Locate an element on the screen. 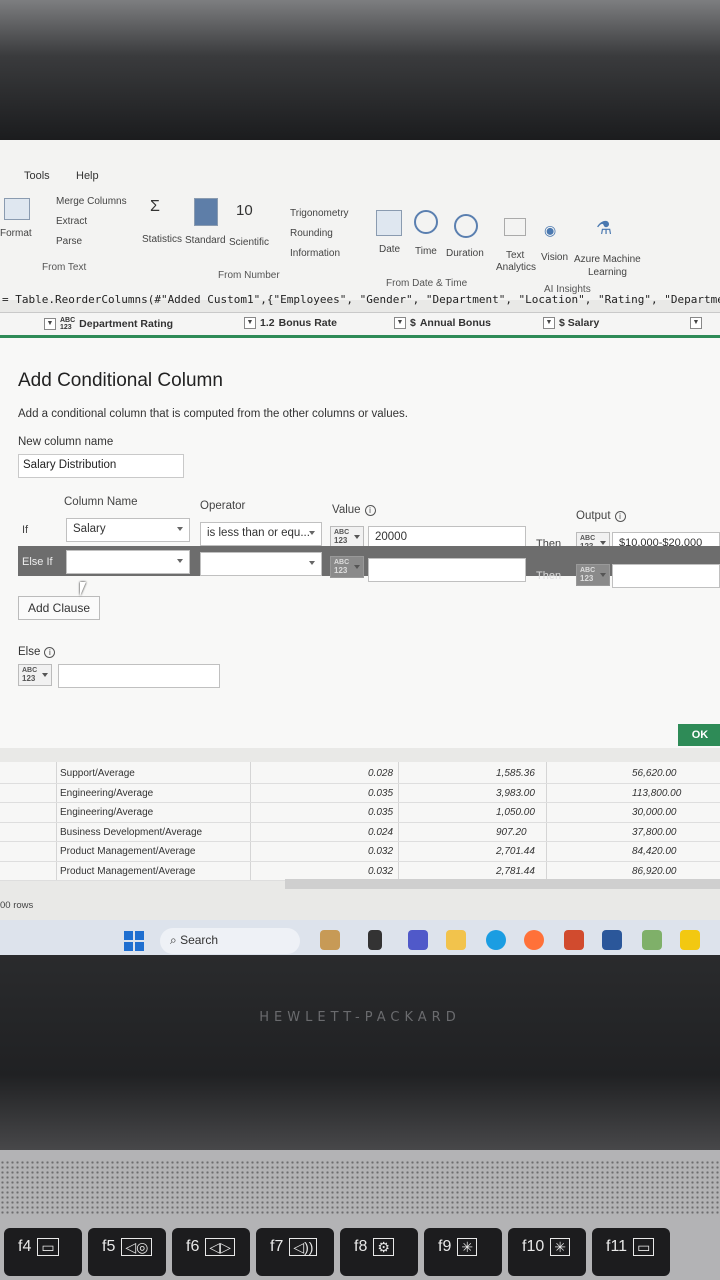 Image resolution: width=720 pixels, height=1280 pixels. table-cell-dept: Engineering/Average is located at coordinates (107, 793).